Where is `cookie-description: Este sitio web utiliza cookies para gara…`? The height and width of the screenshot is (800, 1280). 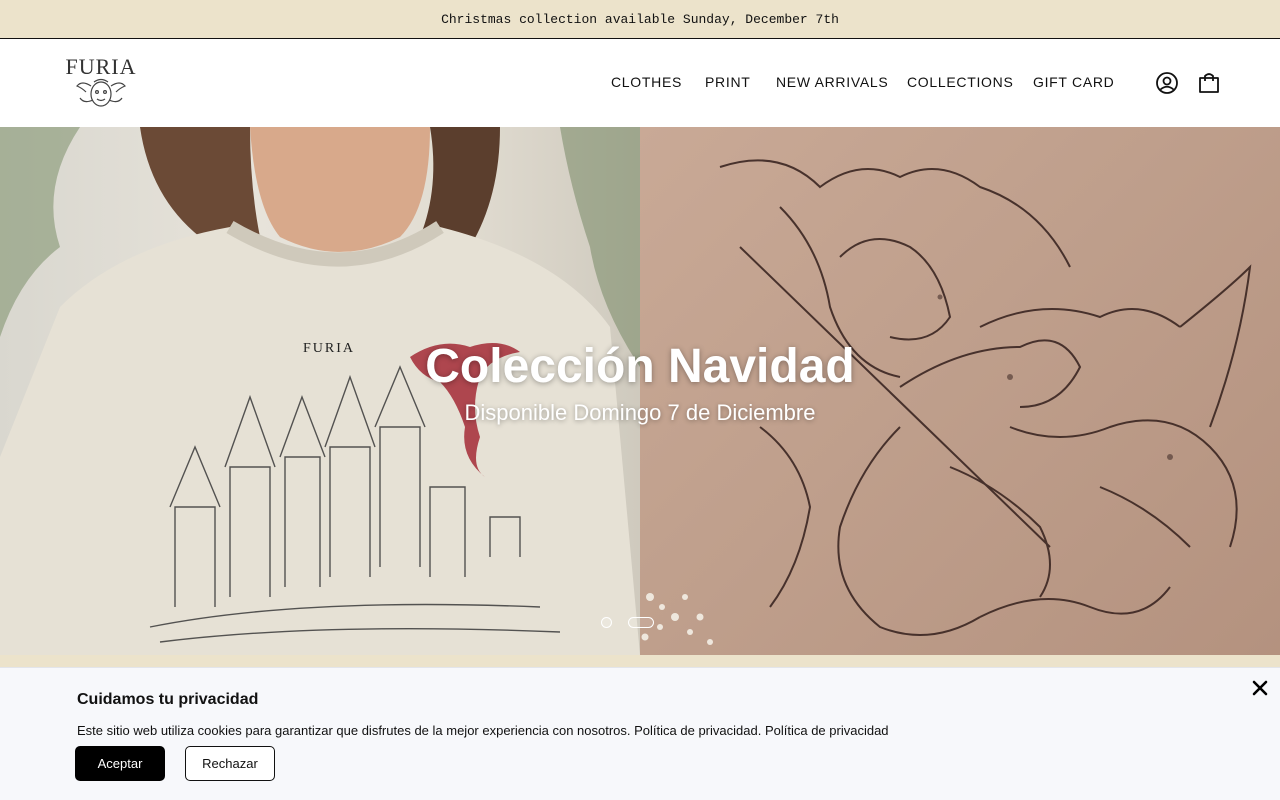
cookie-description: Este sitio web utiliza cookies para gara… is located at coordinates (354, 730).